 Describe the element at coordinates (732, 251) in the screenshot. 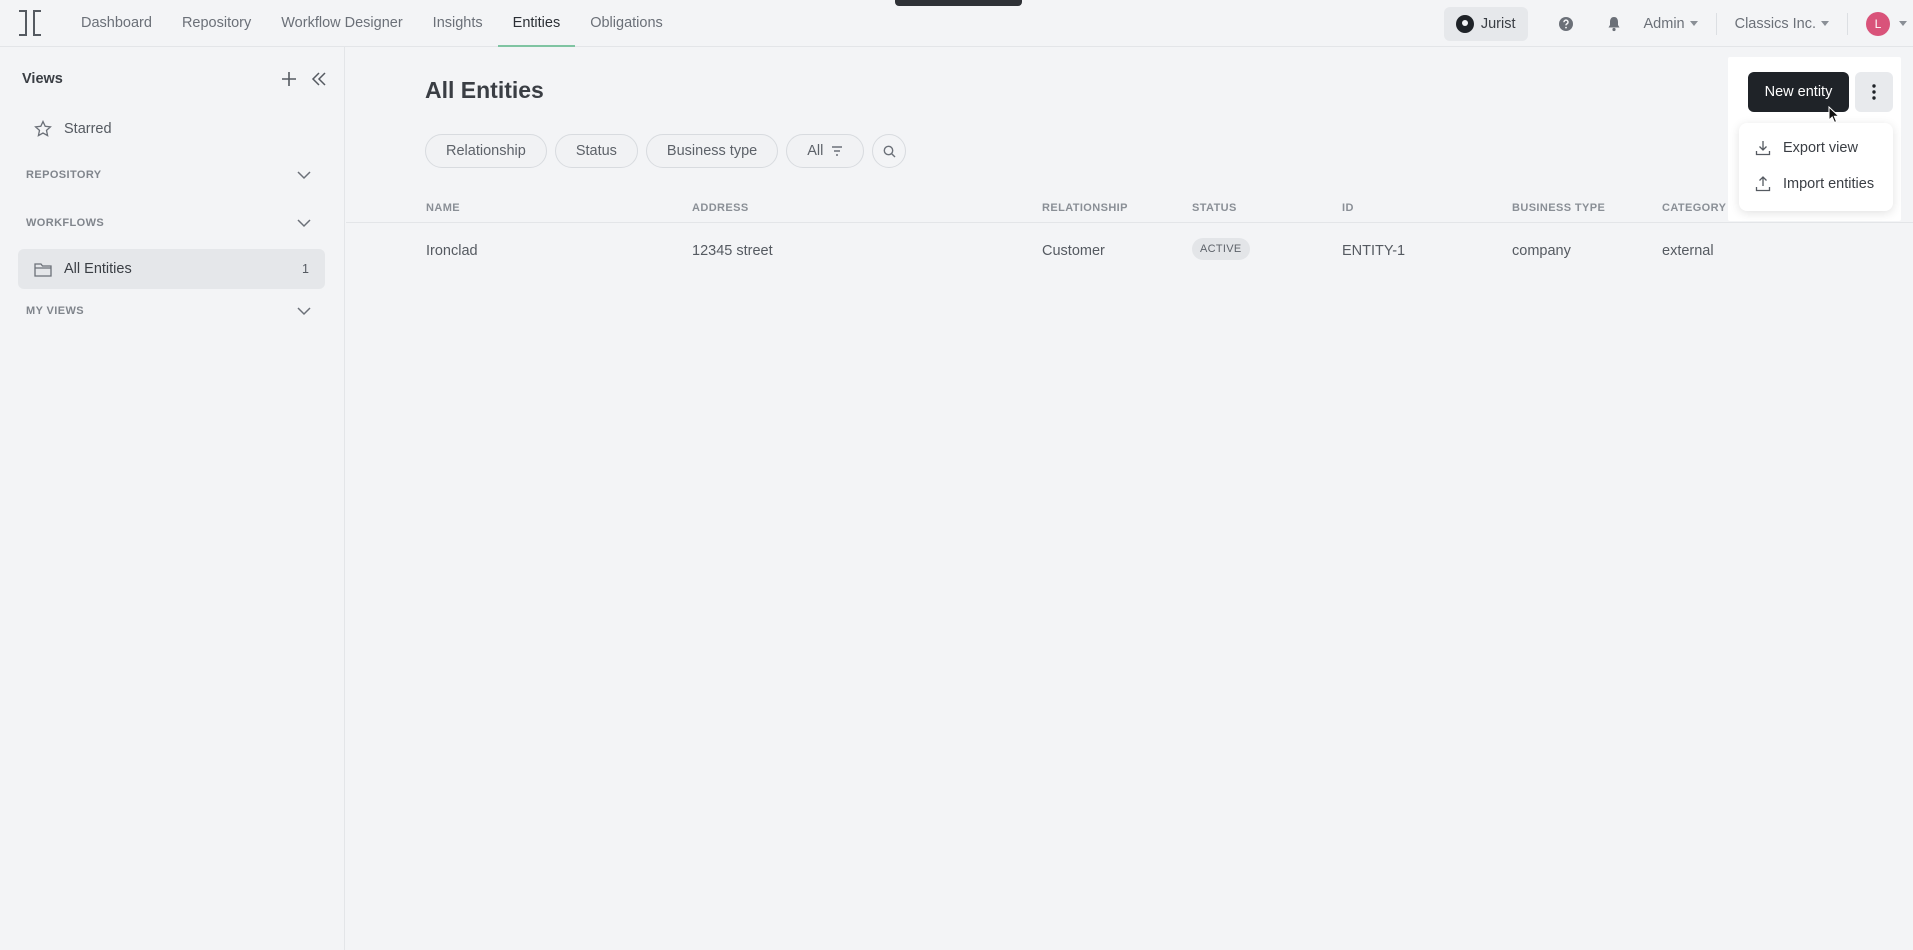

I see `cell-address: 12345 street` at that location.